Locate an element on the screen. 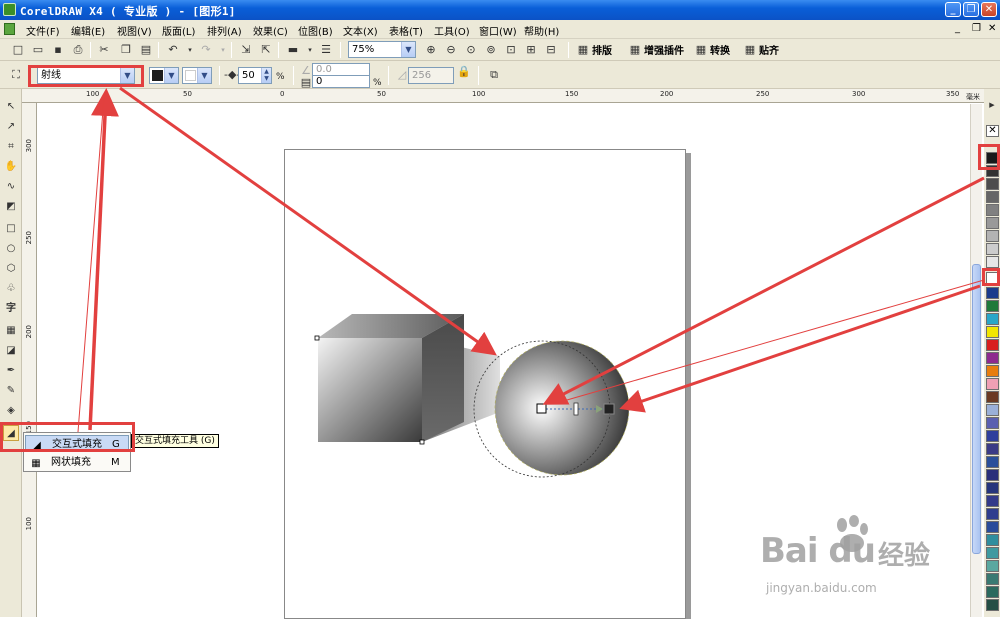 This screenshot has height=619, width=1000. watermark-cn: 经验 is located at coordinates (904, 556).